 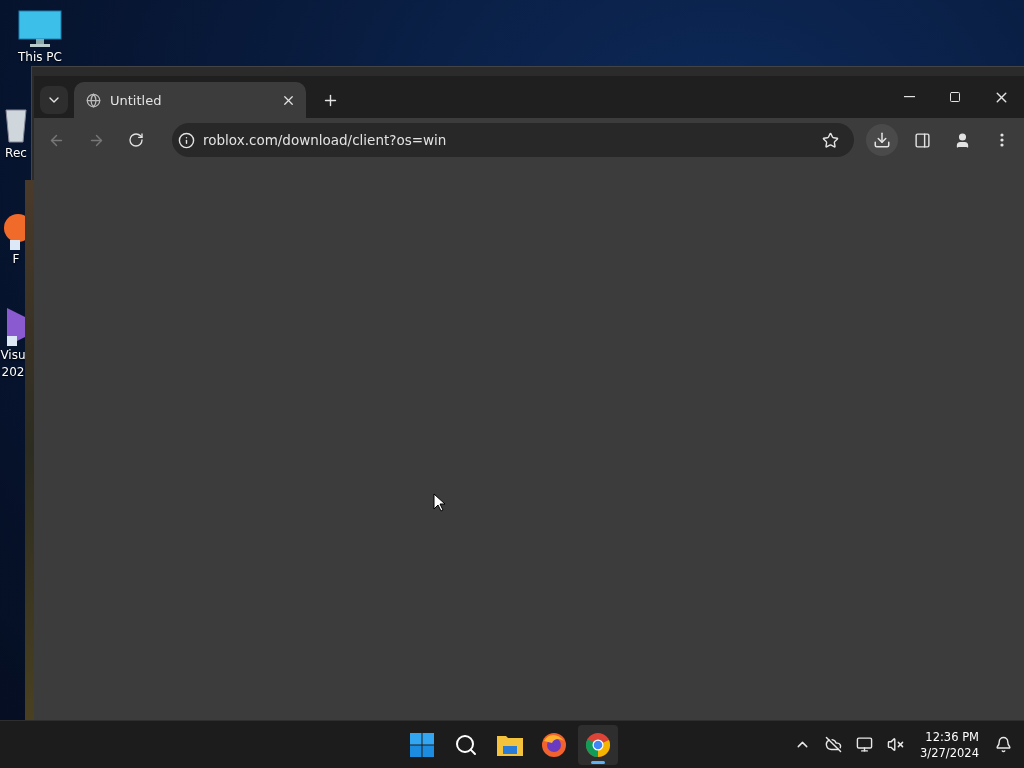 I want to click on cursor-icon, so click(x=439, y=502).